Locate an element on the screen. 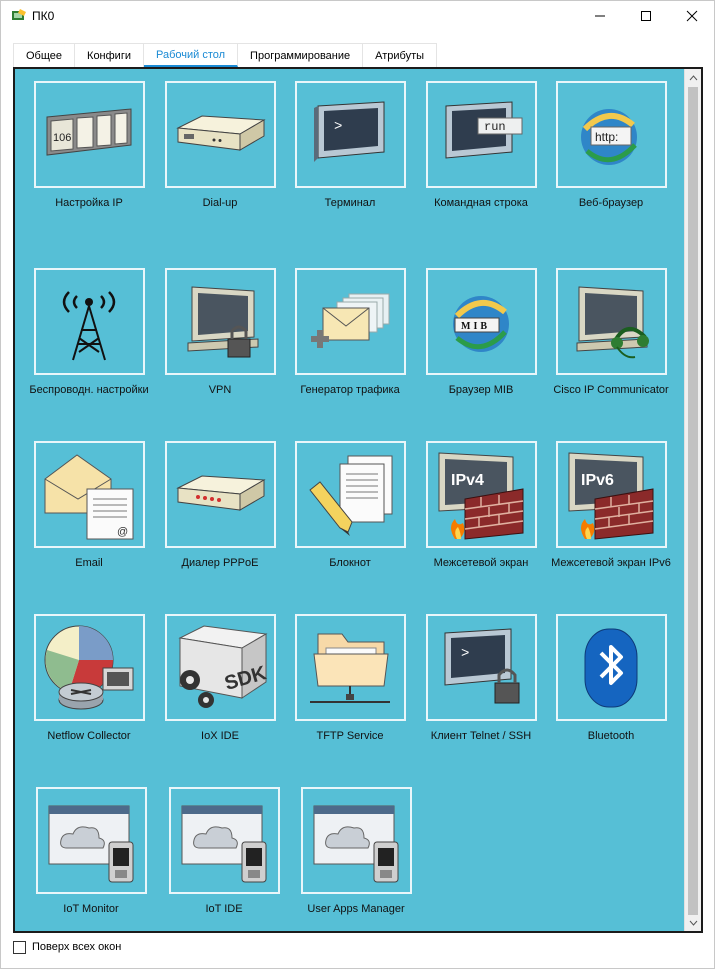  app-label: Клиент Telnet / SSH is located at coordinates (481, 736).